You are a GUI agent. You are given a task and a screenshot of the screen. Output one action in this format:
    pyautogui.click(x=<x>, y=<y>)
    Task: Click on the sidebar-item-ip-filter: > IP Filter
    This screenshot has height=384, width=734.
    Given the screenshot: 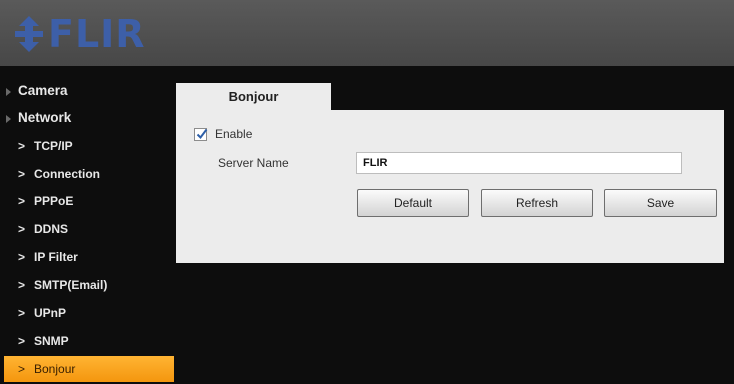 What is the action you would take?
    pyautogui.click(x=89, y=257)
    